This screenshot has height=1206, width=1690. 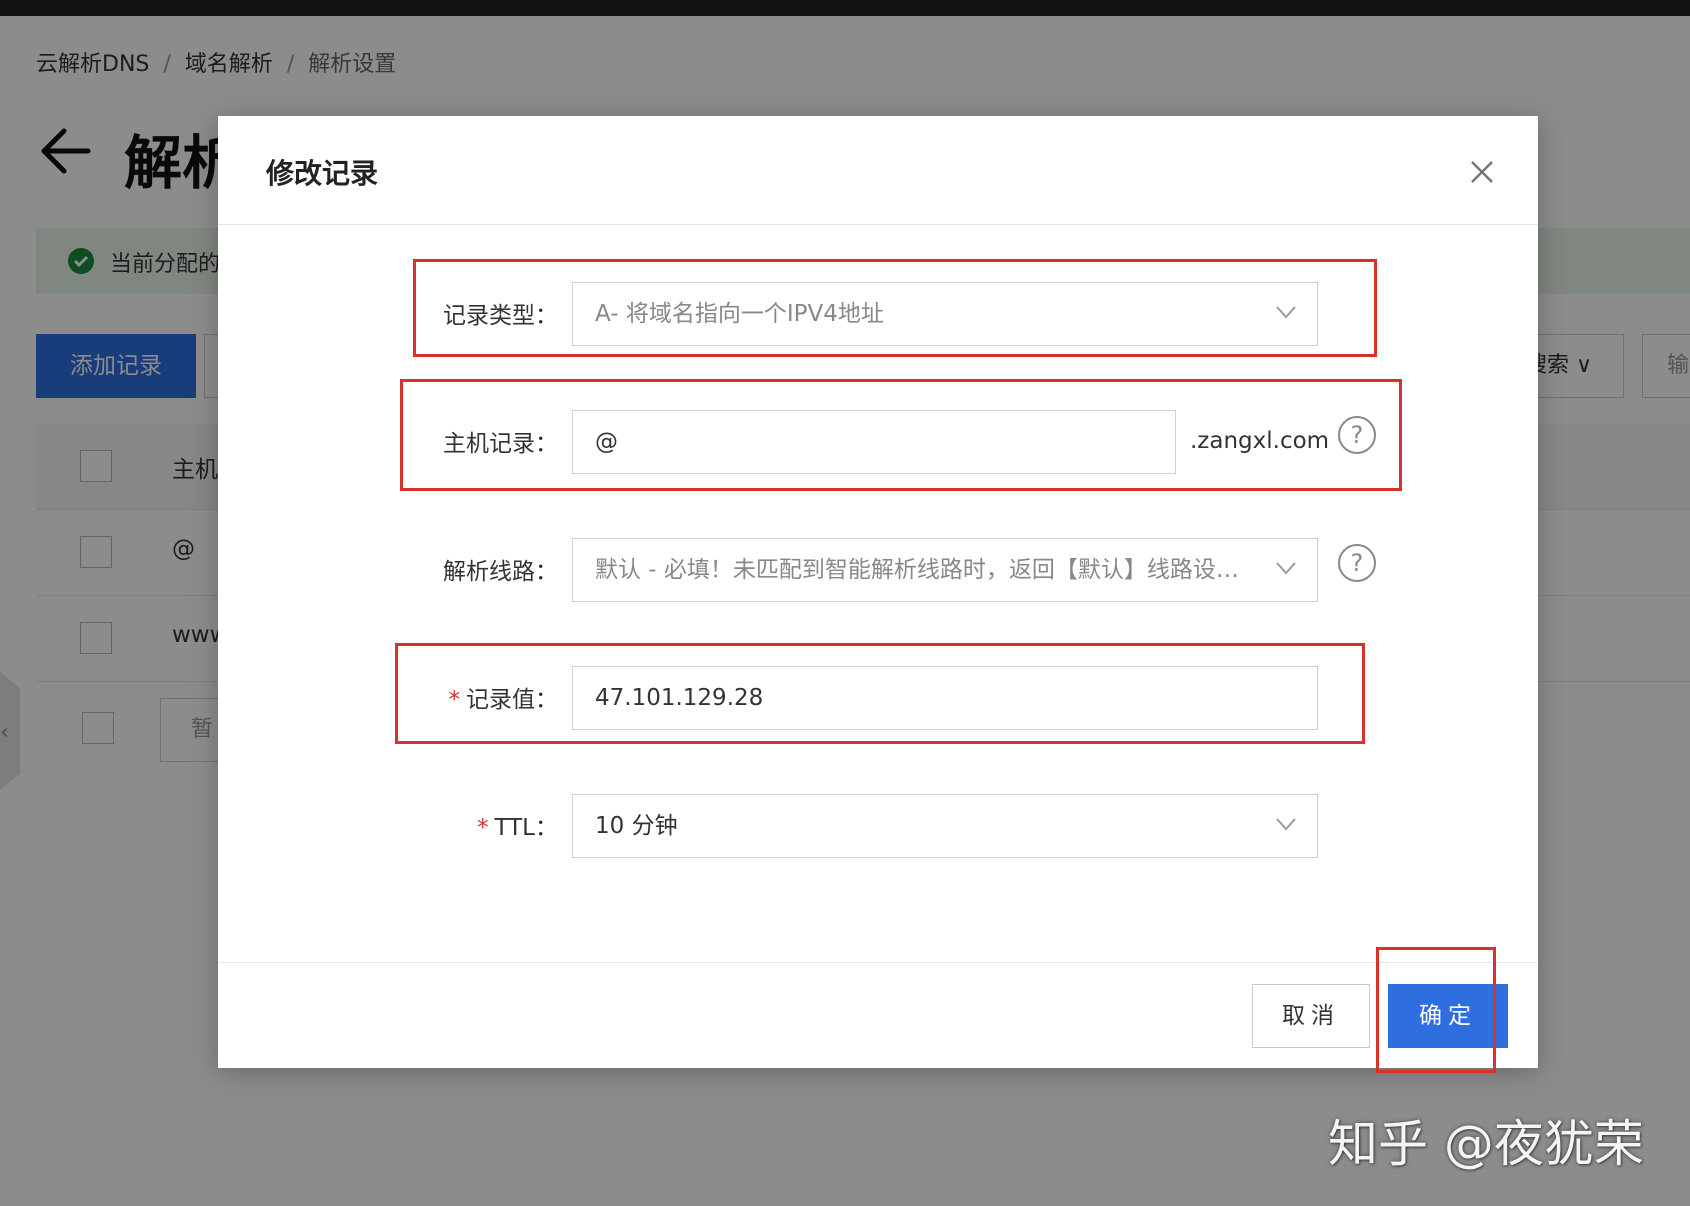 What do you see at coordinates (1357, 563) in the screenshot?
I see `question-circle-icon: ?` at bounding box center [1357, 563].